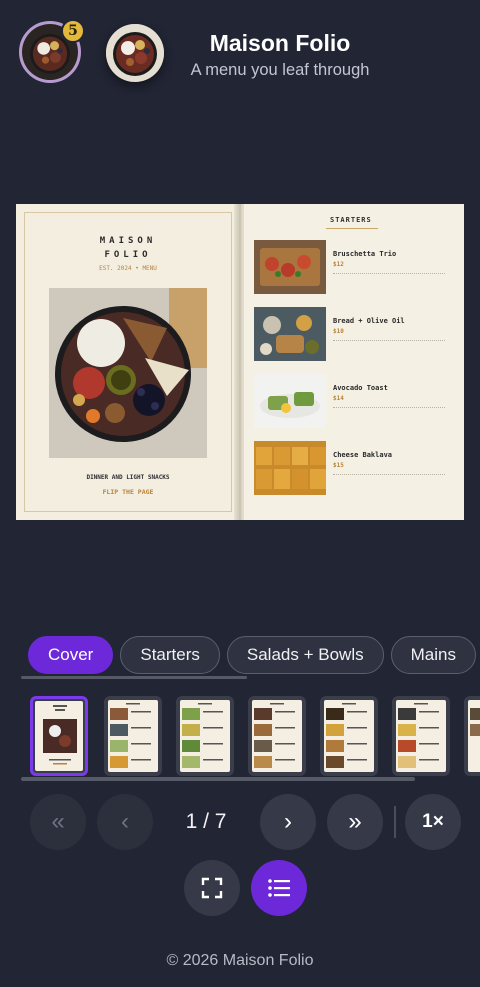  Describe the element at coordinates (73, 31) in the screenshot. I see `notification-badge: 5` at that location.